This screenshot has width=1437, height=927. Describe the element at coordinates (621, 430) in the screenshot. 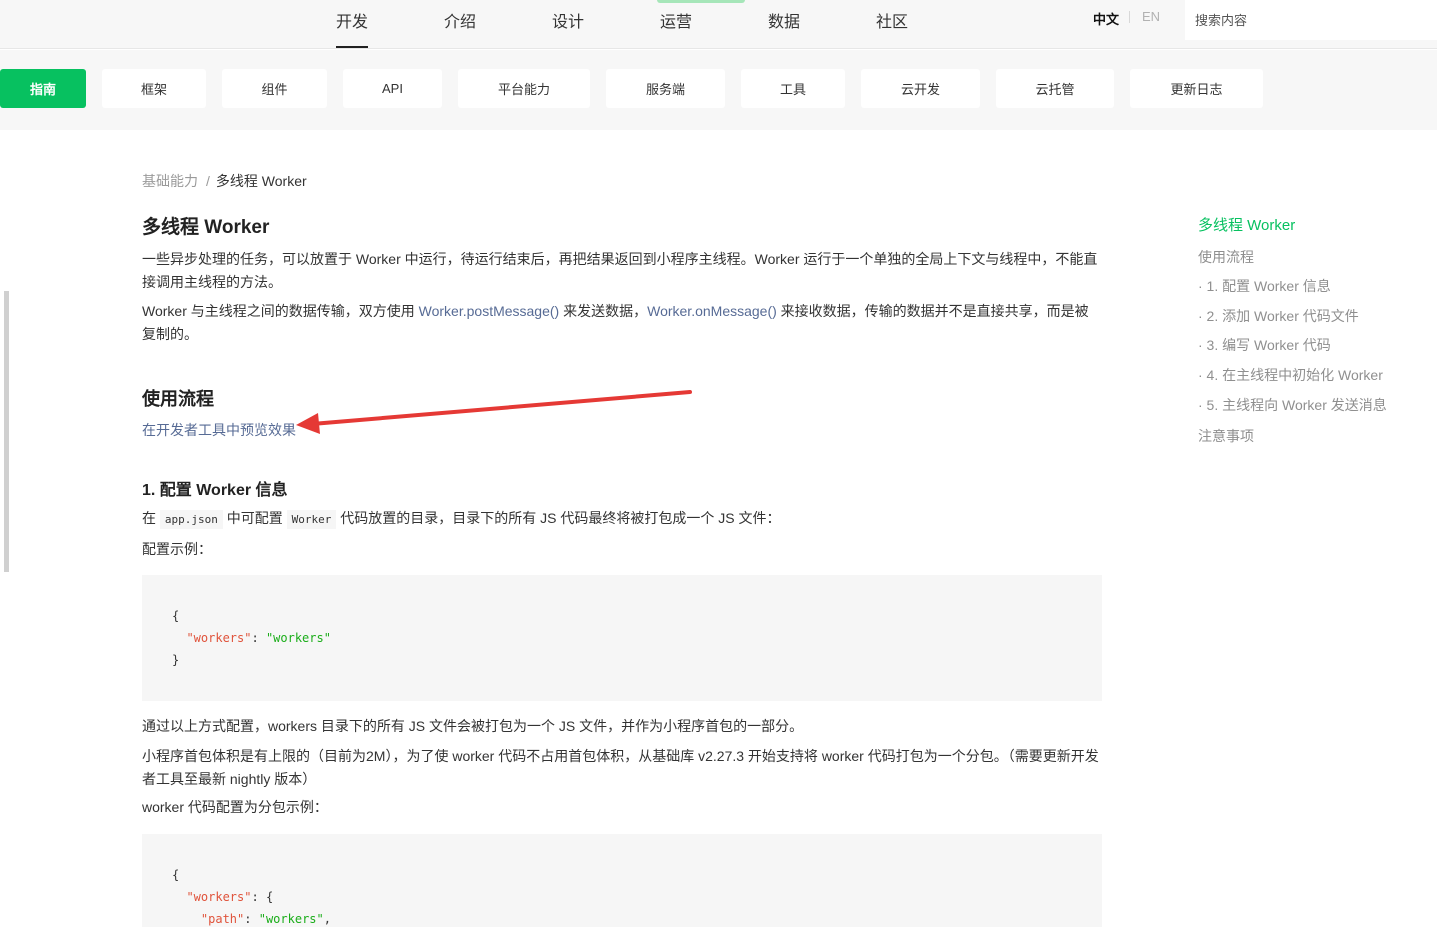

I see `preview-paragraph: 在开发者工具中预览效果` at that location.